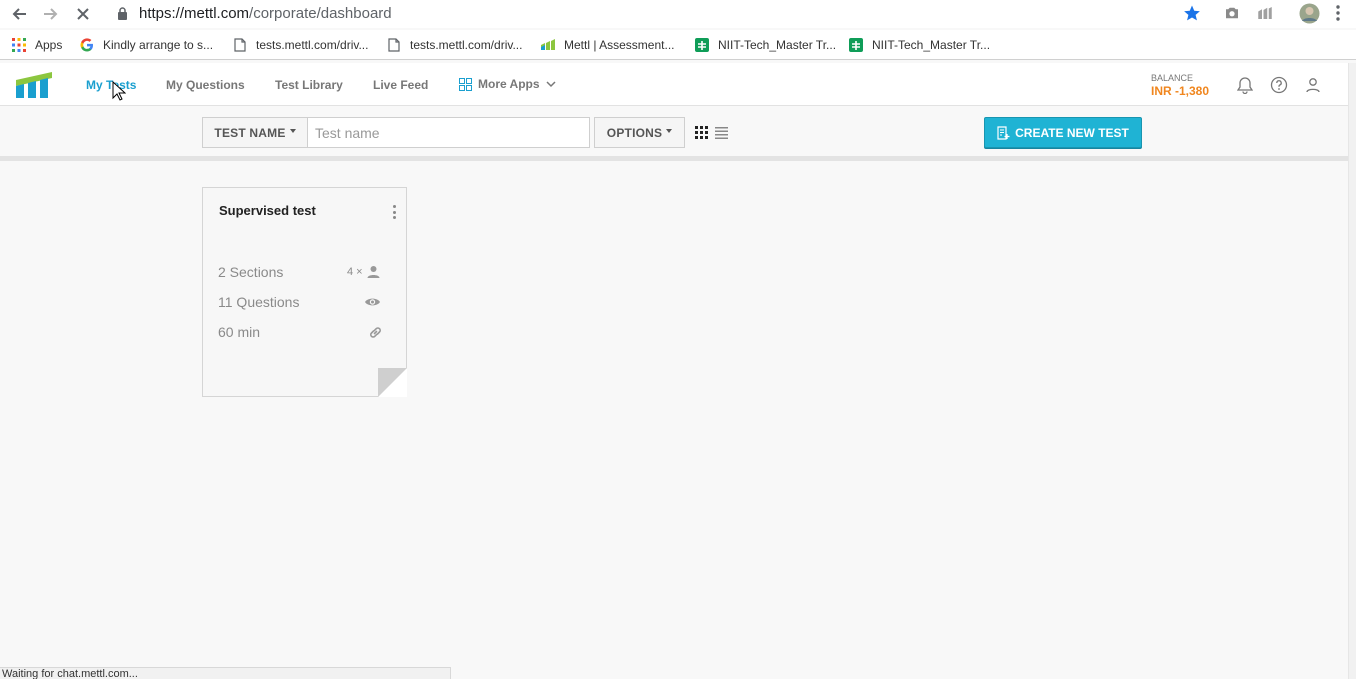 The image size is (1356, 679). Describe the element at coordinates (1192, 15) in the screenshot. I see `bookmark-star-icon` at that location.